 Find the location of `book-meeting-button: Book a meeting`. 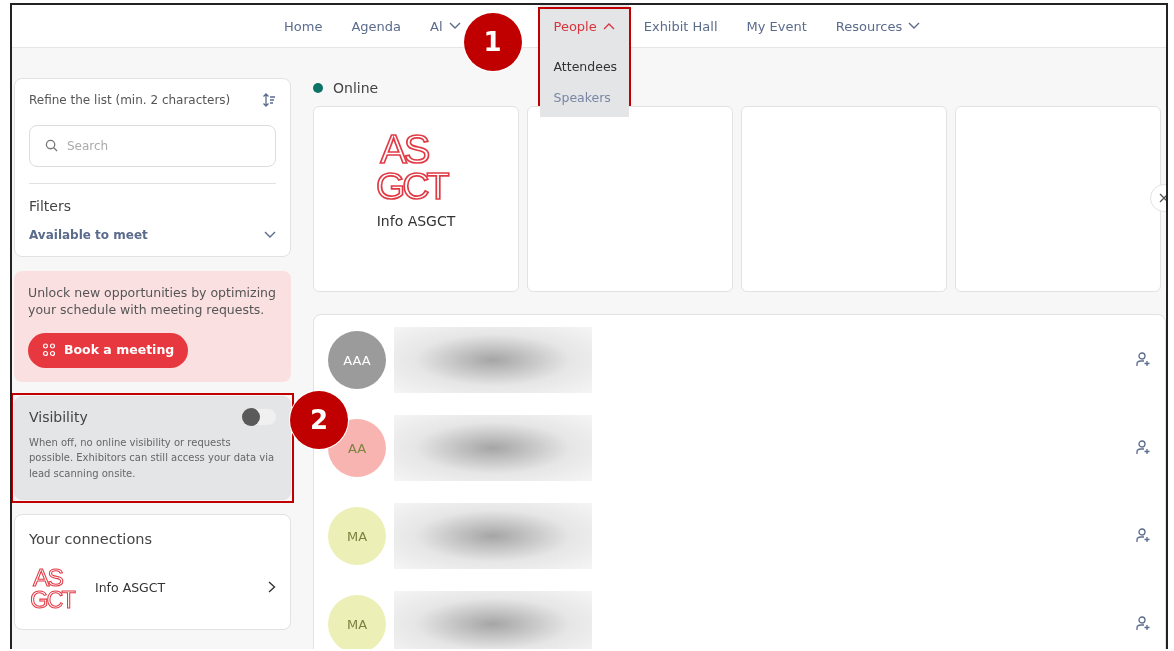

book-meeting-button: Book a meeting is located at coordinates (108, 350).